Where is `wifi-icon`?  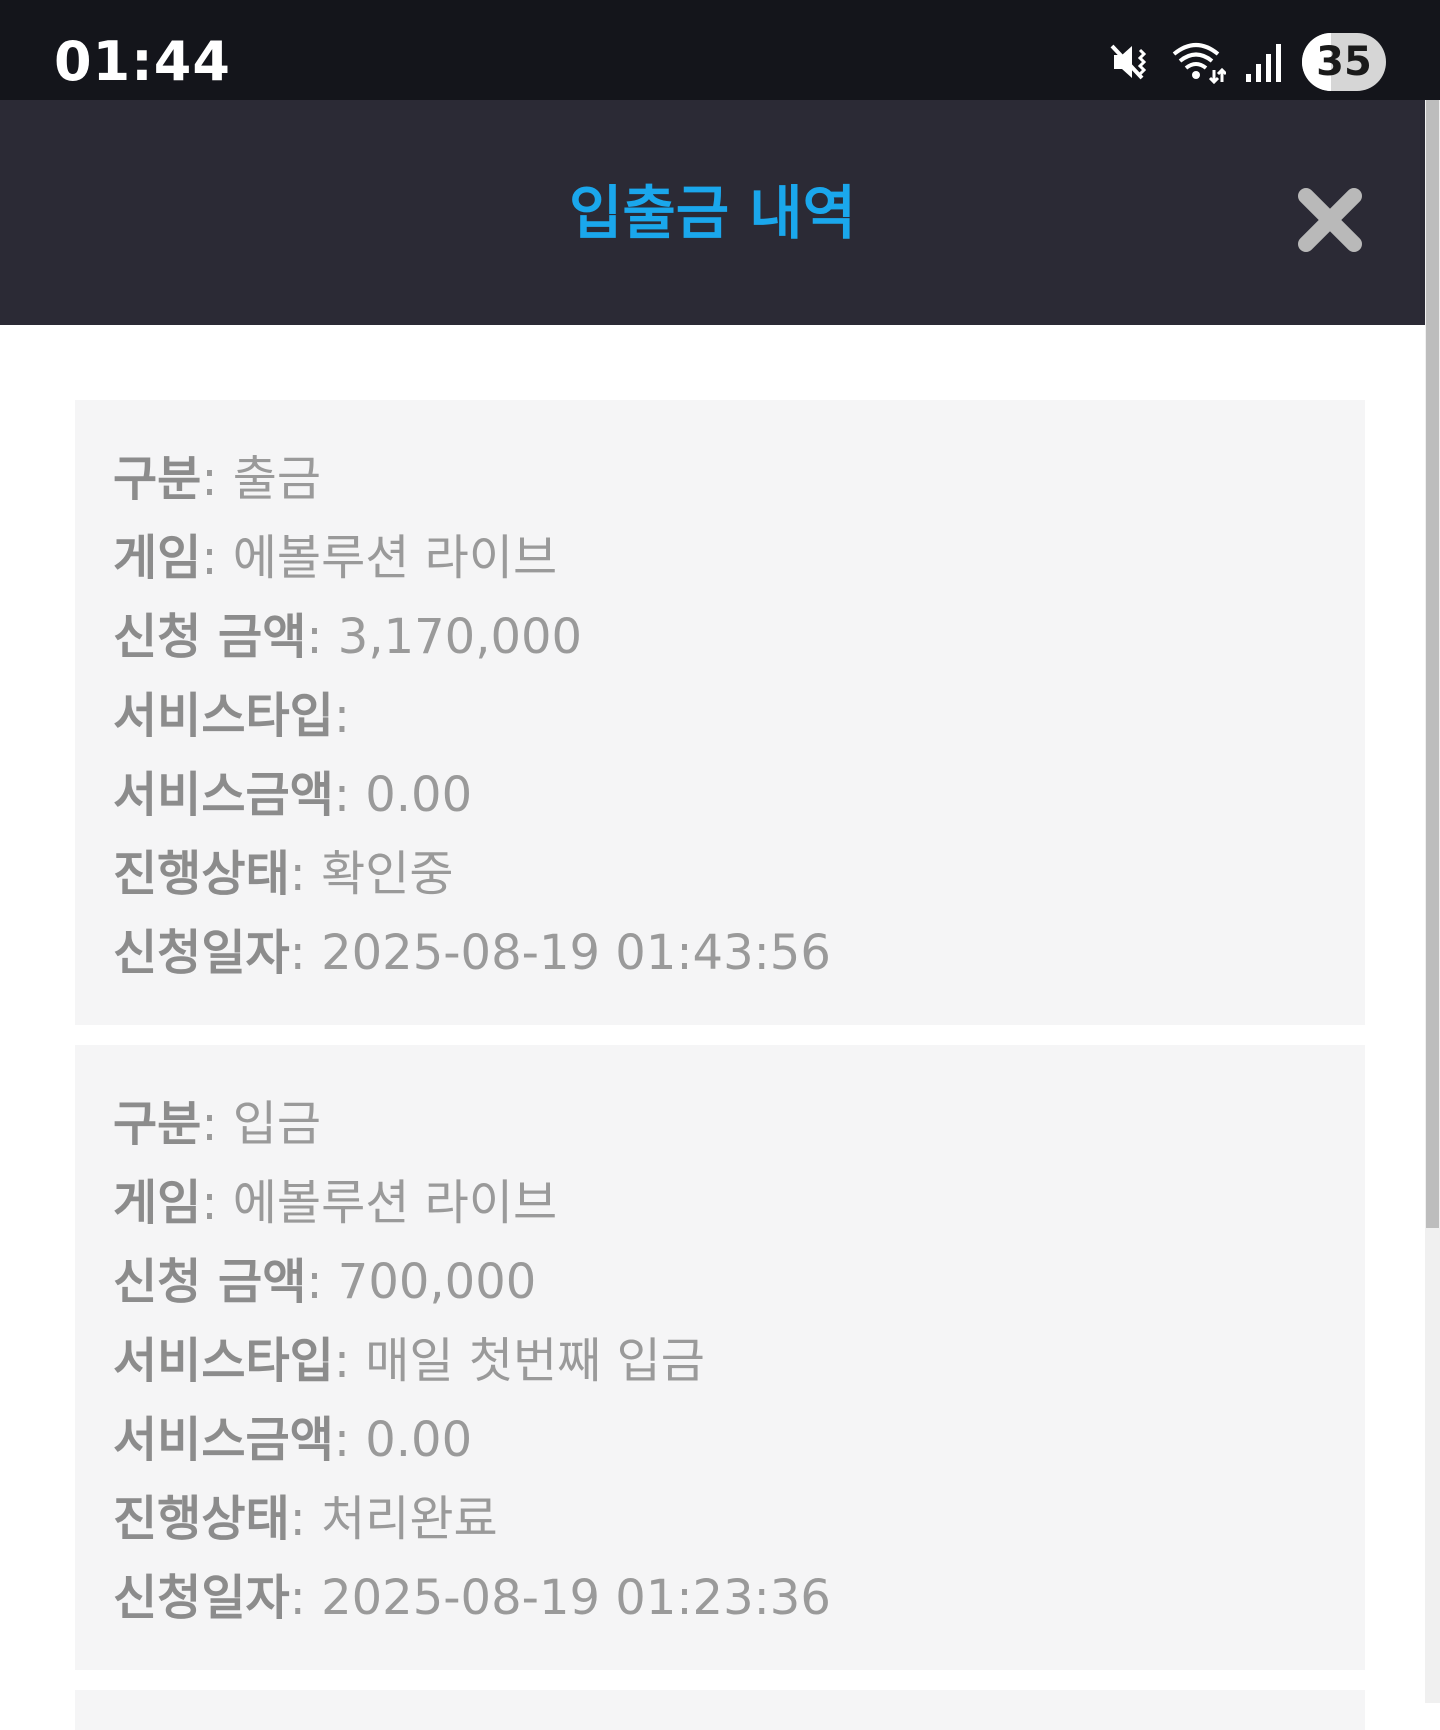
wifi-icon is located at coordinates (1198, 62).